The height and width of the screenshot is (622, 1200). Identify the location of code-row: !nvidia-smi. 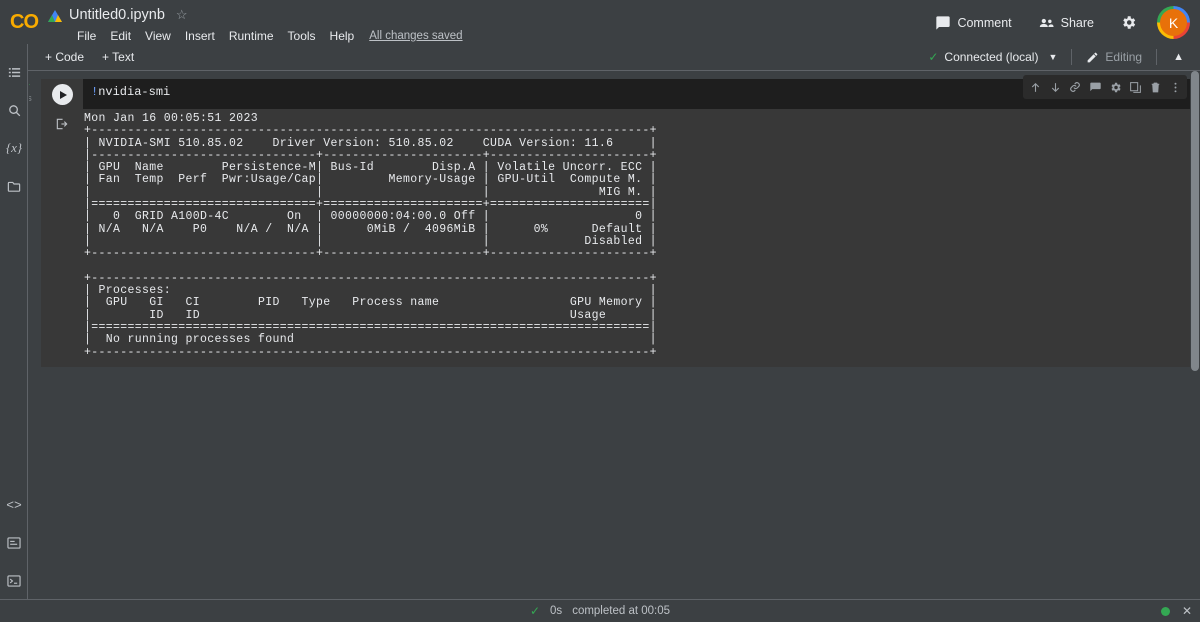
(616, 94).